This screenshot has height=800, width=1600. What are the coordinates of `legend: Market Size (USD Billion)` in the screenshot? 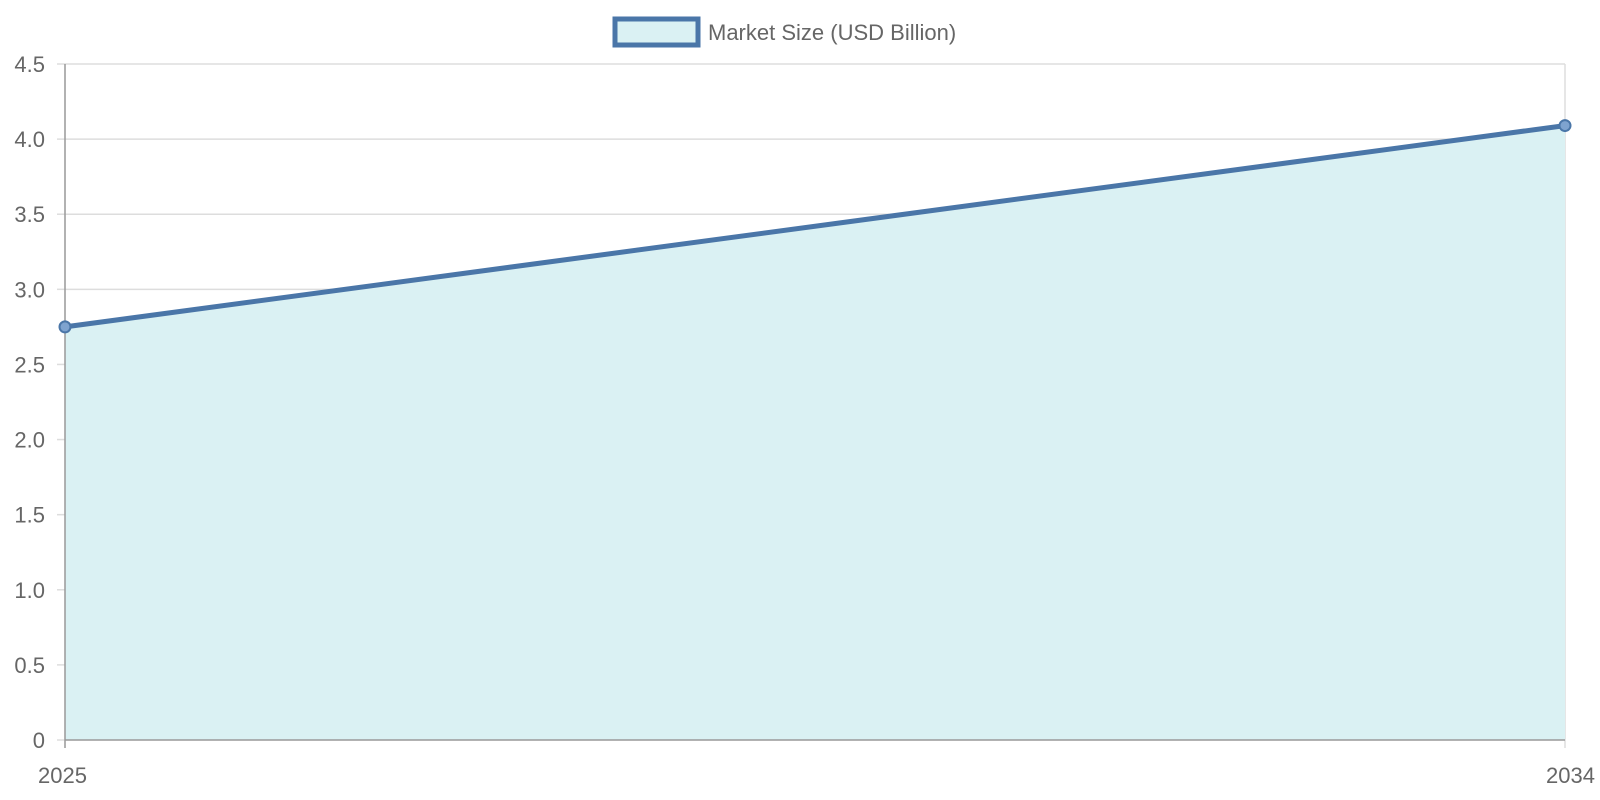 It's located at (784, 32).